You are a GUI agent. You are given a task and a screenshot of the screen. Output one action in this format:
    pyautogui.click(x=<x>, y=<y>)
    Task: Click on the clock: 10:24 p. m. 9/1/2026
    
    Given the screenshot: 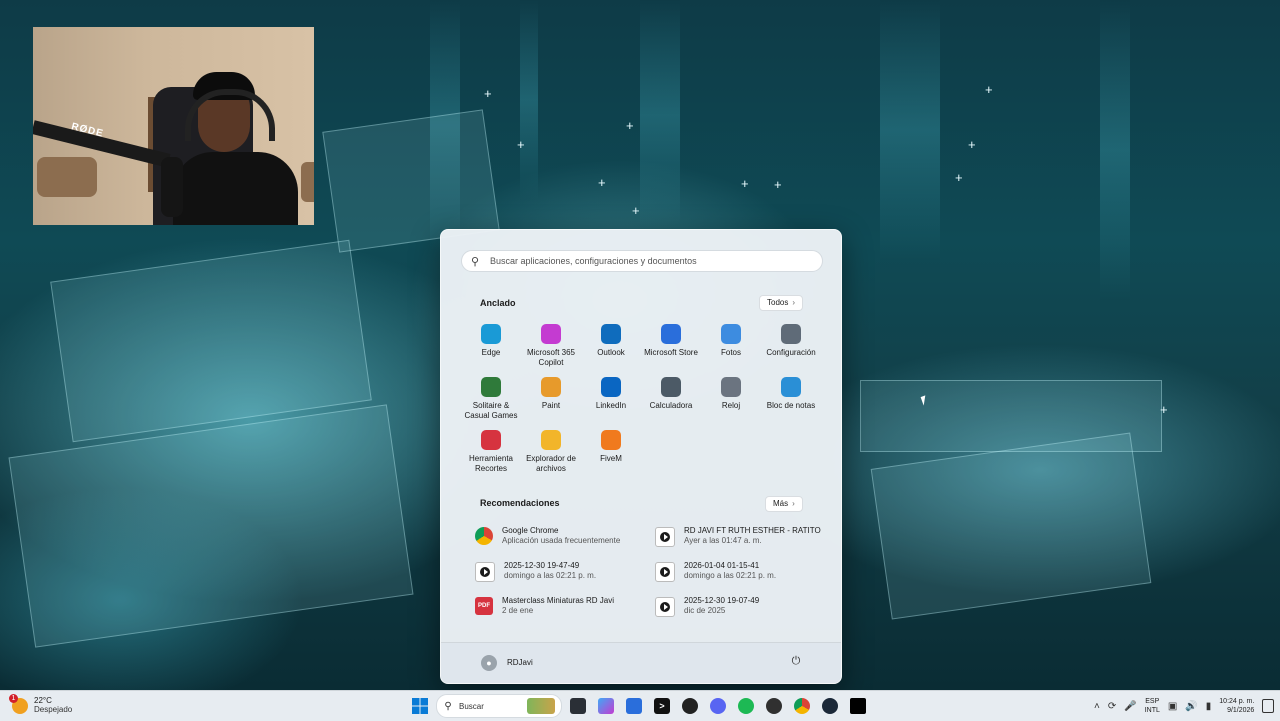 What is the action you would take?
    pyautogui.click(x=1236, y=706)
    